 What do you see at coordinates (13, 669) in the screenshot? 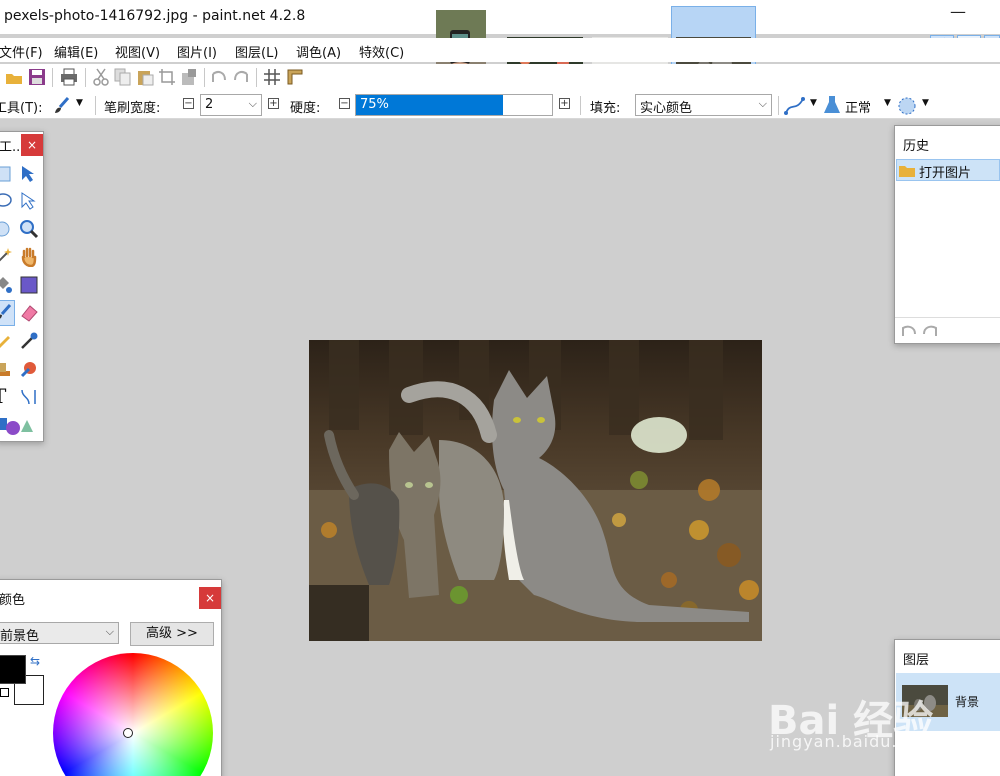
I see `primary-color-swatch` at bounding box center [13, 669].